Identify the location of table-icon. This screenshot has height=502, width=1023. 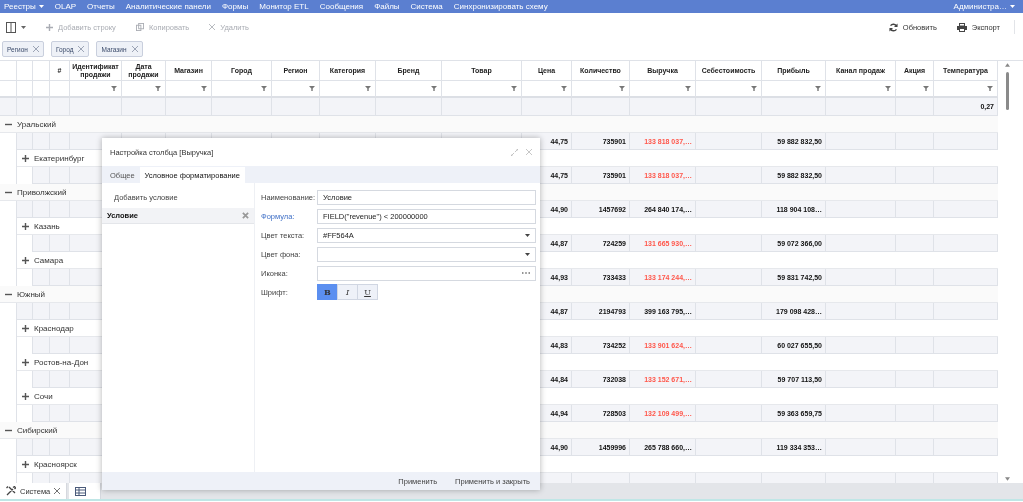
(81, 491).